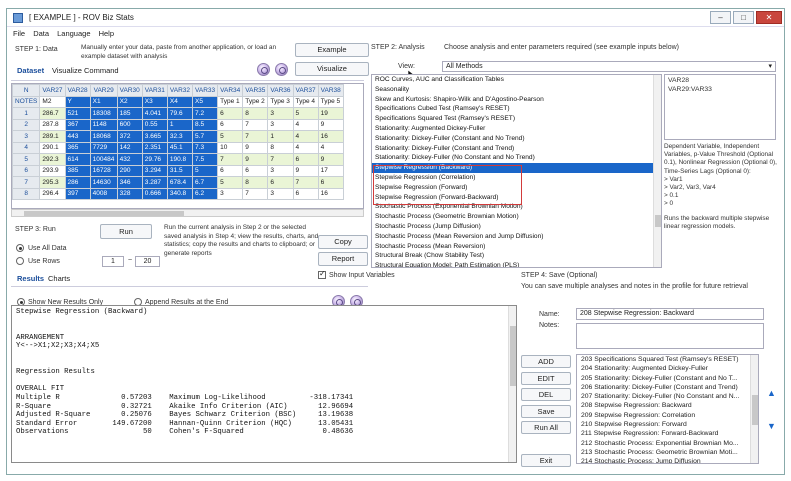 This screenshot has height=481, width=791. I want to click on row-header: 1, so click(26, 113).